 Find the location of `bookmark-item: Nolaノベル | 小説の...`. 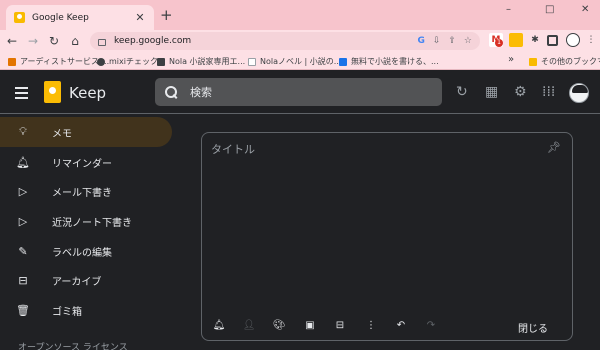

bookmark-item: Nolaノベル | 小説の... is located at coordinates (294, 61).